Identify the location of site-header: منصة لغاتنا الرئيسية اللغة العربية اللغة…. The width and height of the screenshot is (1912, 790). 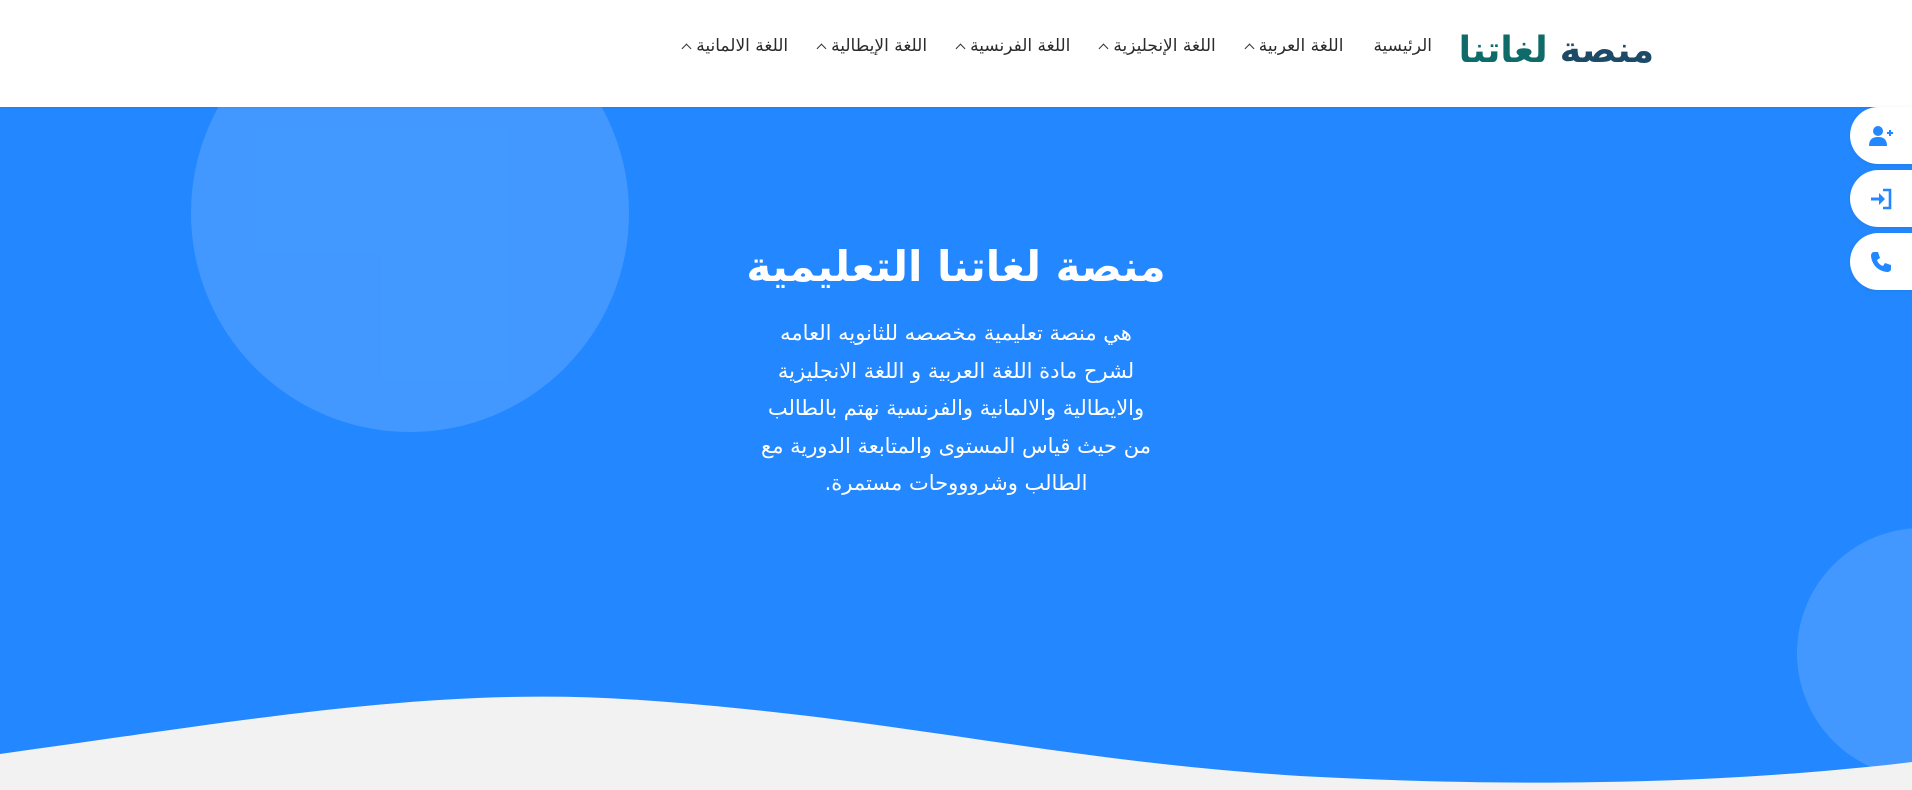
(956, 53).